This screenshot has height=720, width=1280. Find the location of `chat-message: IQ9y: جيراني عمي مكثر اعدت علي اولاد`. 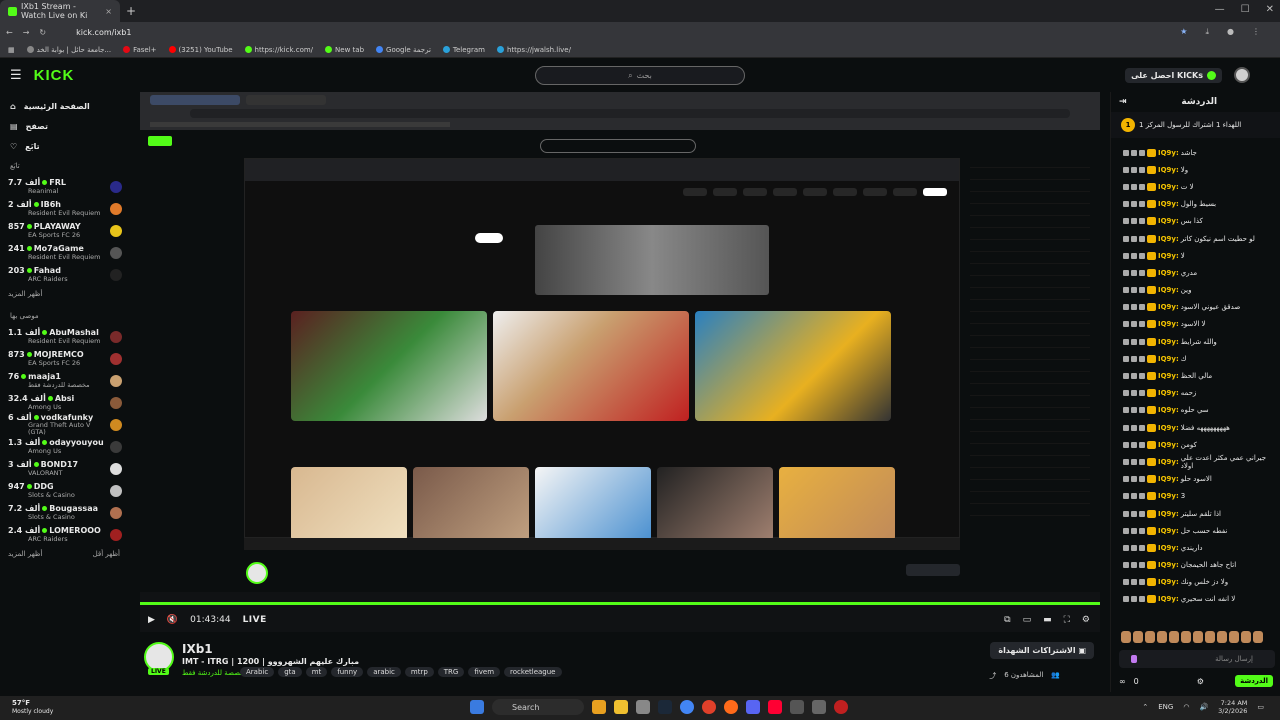

chat-message: IQ9y: جيراني عمي مكثر اعدت علي اولاد is located at coordinates (1195, 461).